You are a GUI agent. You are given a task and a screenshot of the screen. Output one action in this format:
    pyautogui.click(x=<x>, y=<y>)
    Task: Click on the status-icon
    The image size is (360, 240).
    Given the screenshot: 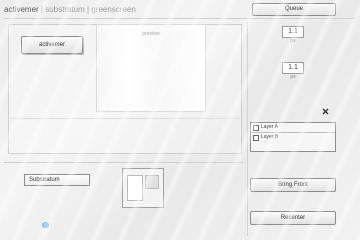 What is the action you would take?
    pyautogui.click(x=45, y=225)
    